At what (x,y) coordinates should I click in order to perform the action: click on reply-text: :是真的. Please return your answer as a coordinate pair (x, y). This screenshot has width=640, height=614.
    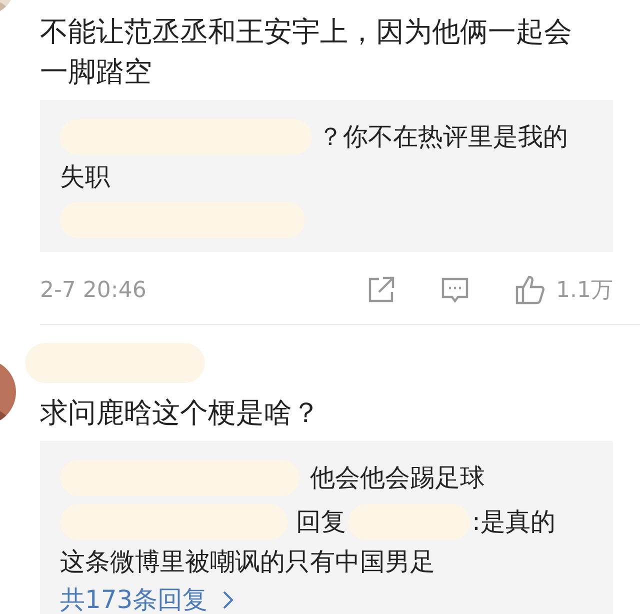
    Looking at the image, I should click on (514, 522).